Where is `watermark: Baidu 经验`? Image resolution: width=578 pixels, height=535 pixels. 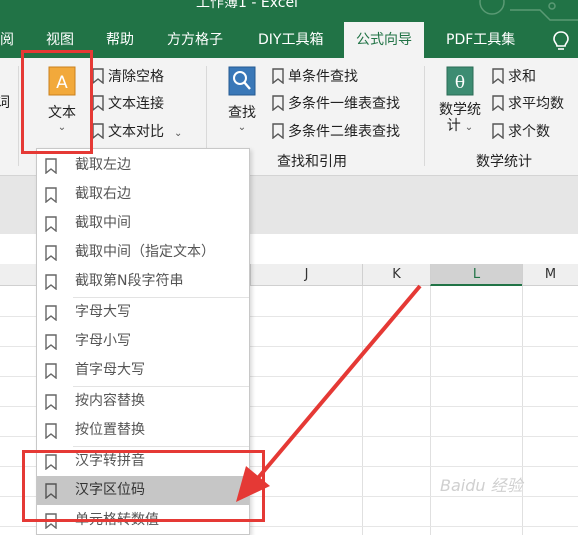 watermark: Baidu 经验 is located at coordinates (481, 485).